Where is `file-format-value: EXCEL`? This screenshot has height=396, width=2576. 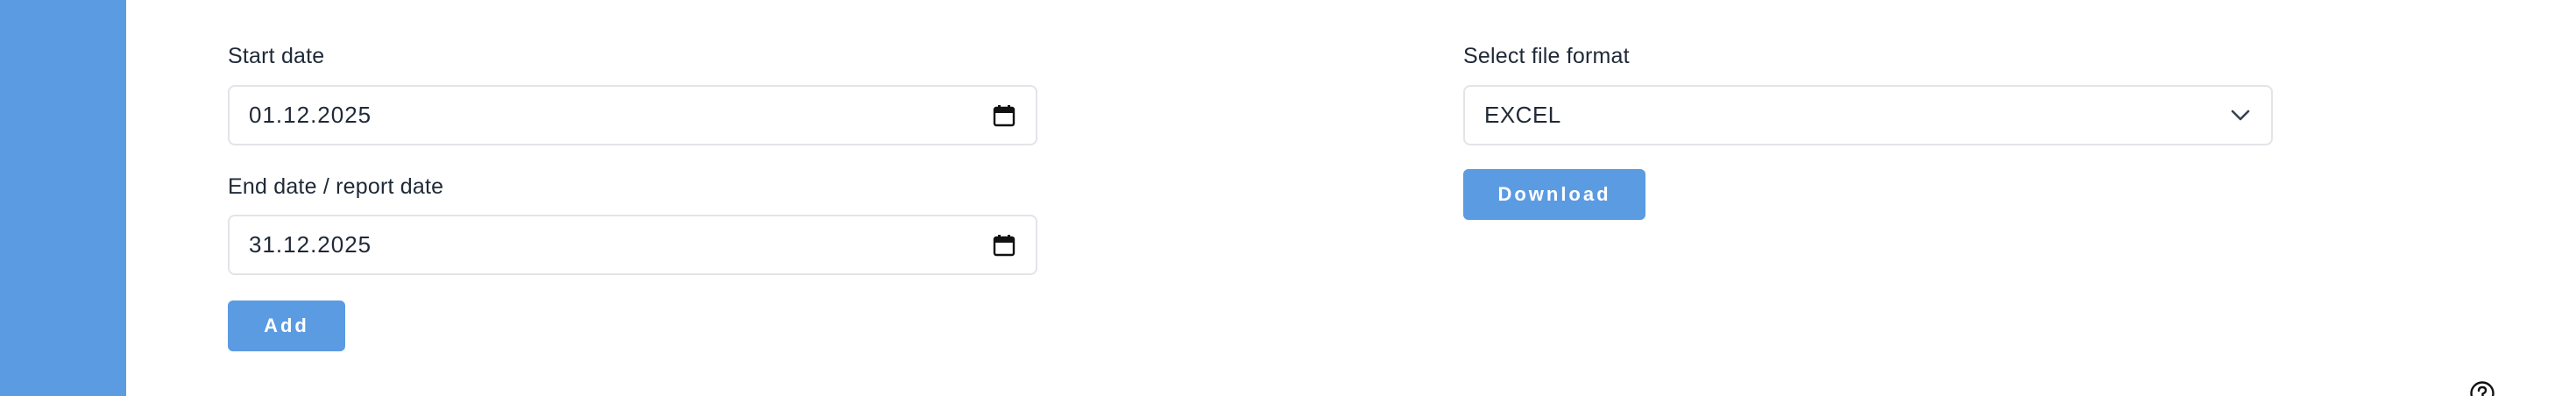
file-format-value: EXCEL is located at coordinates (1522, 115).